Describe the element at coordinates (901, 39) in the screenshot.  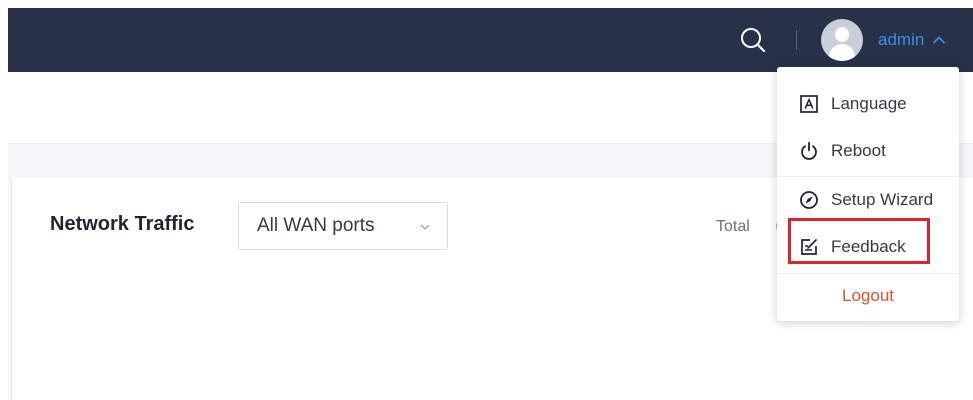
I see `username-label: admin` at that location.